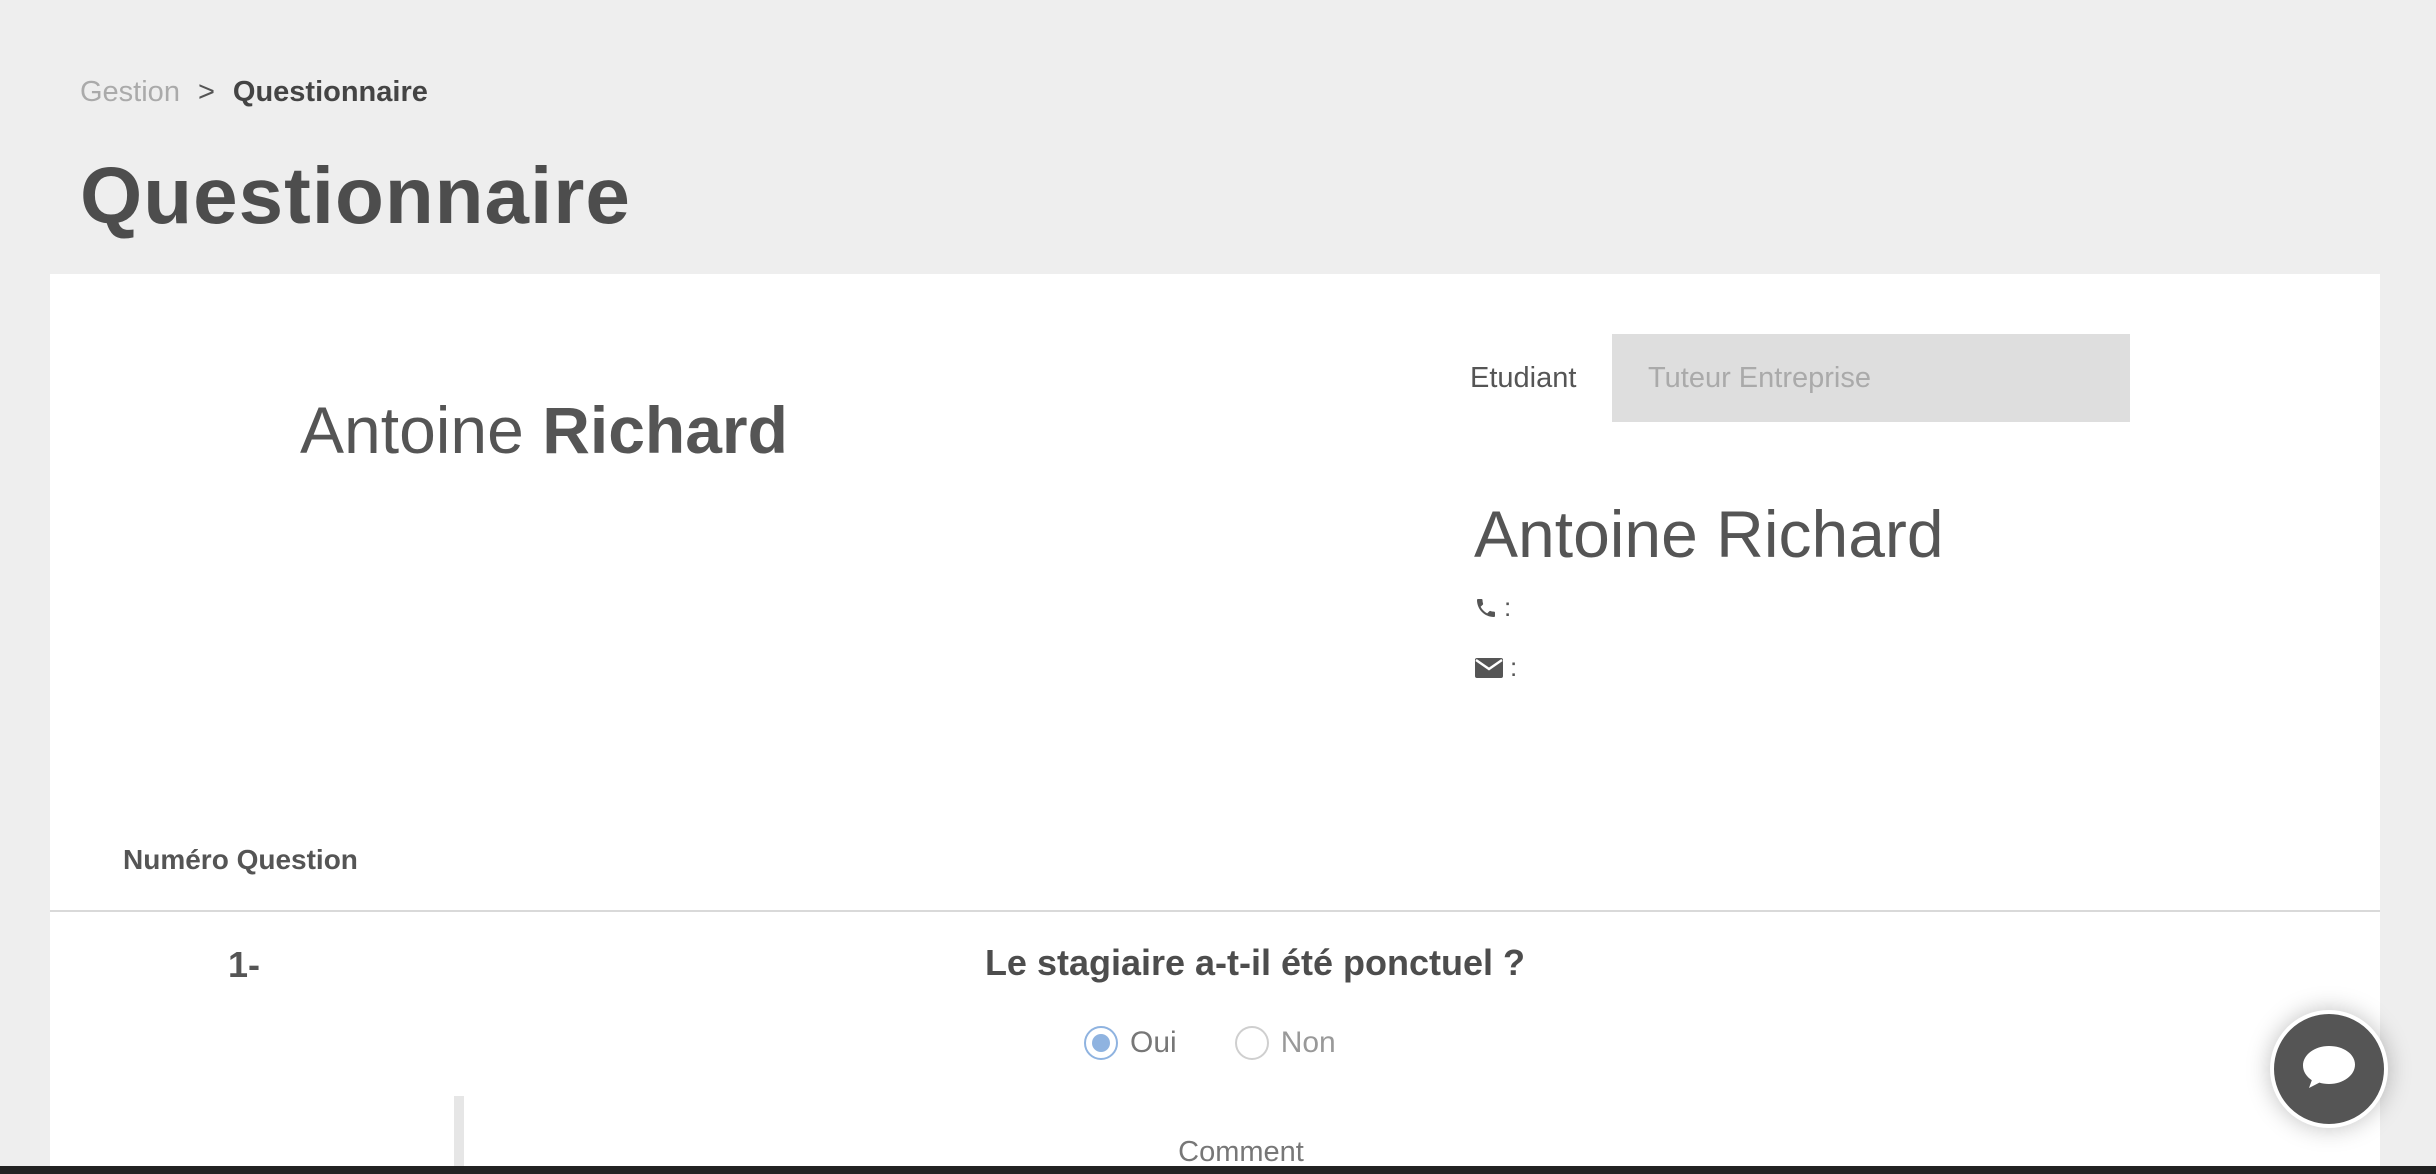 The image size is (2436, 1174). I want to click on chat-button, so click(2329, 1069).